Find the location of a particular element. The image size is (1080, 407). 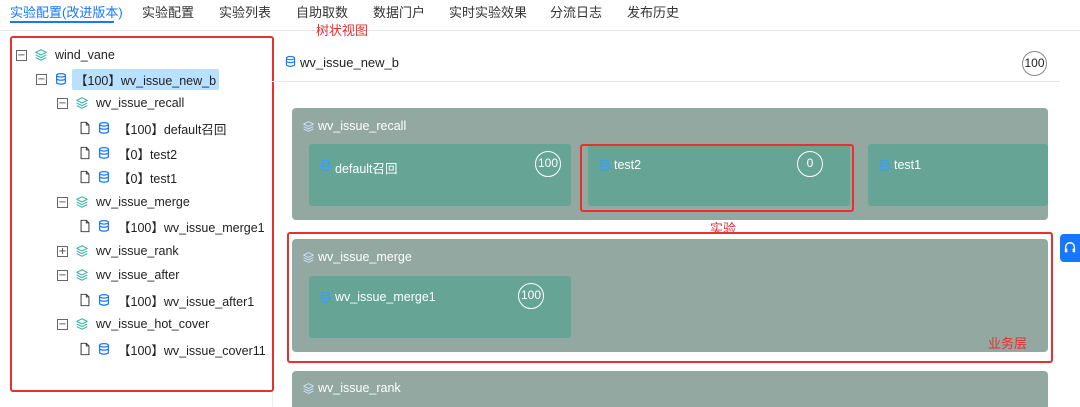

tabs-divider is located at coordinates (540, 30).